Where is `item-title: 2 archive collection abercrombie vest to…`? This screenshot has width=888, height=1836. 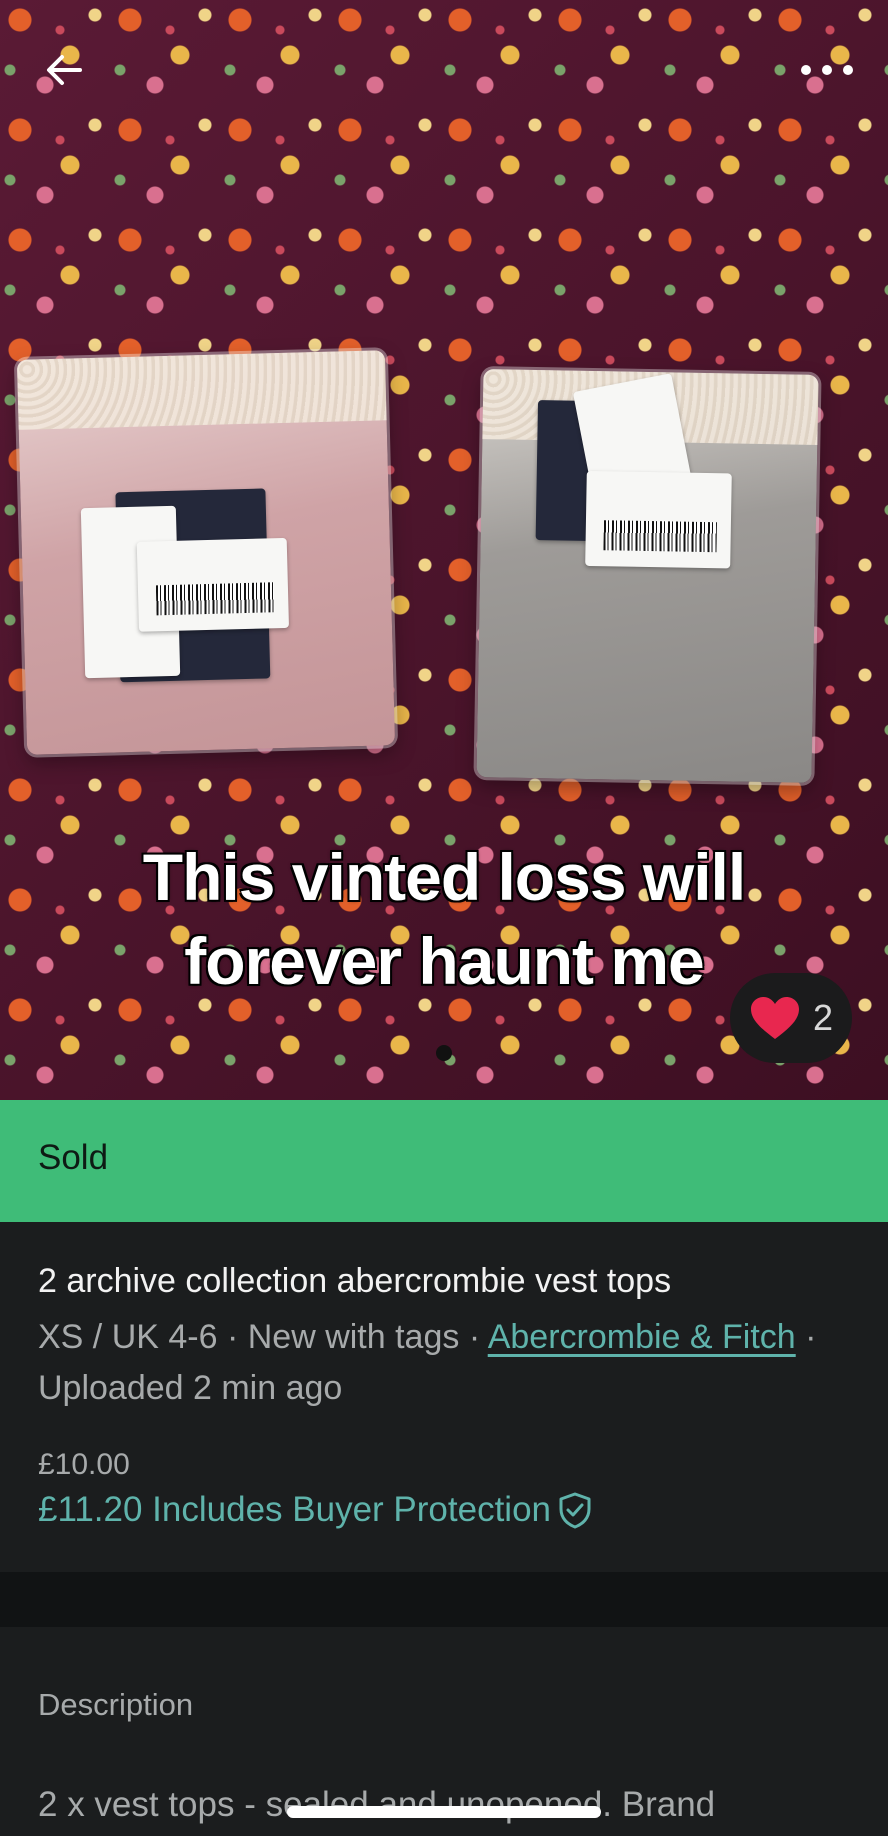 item-title: 2 archive collection abercrombie vest to… is located at coordinates (355, 1281).